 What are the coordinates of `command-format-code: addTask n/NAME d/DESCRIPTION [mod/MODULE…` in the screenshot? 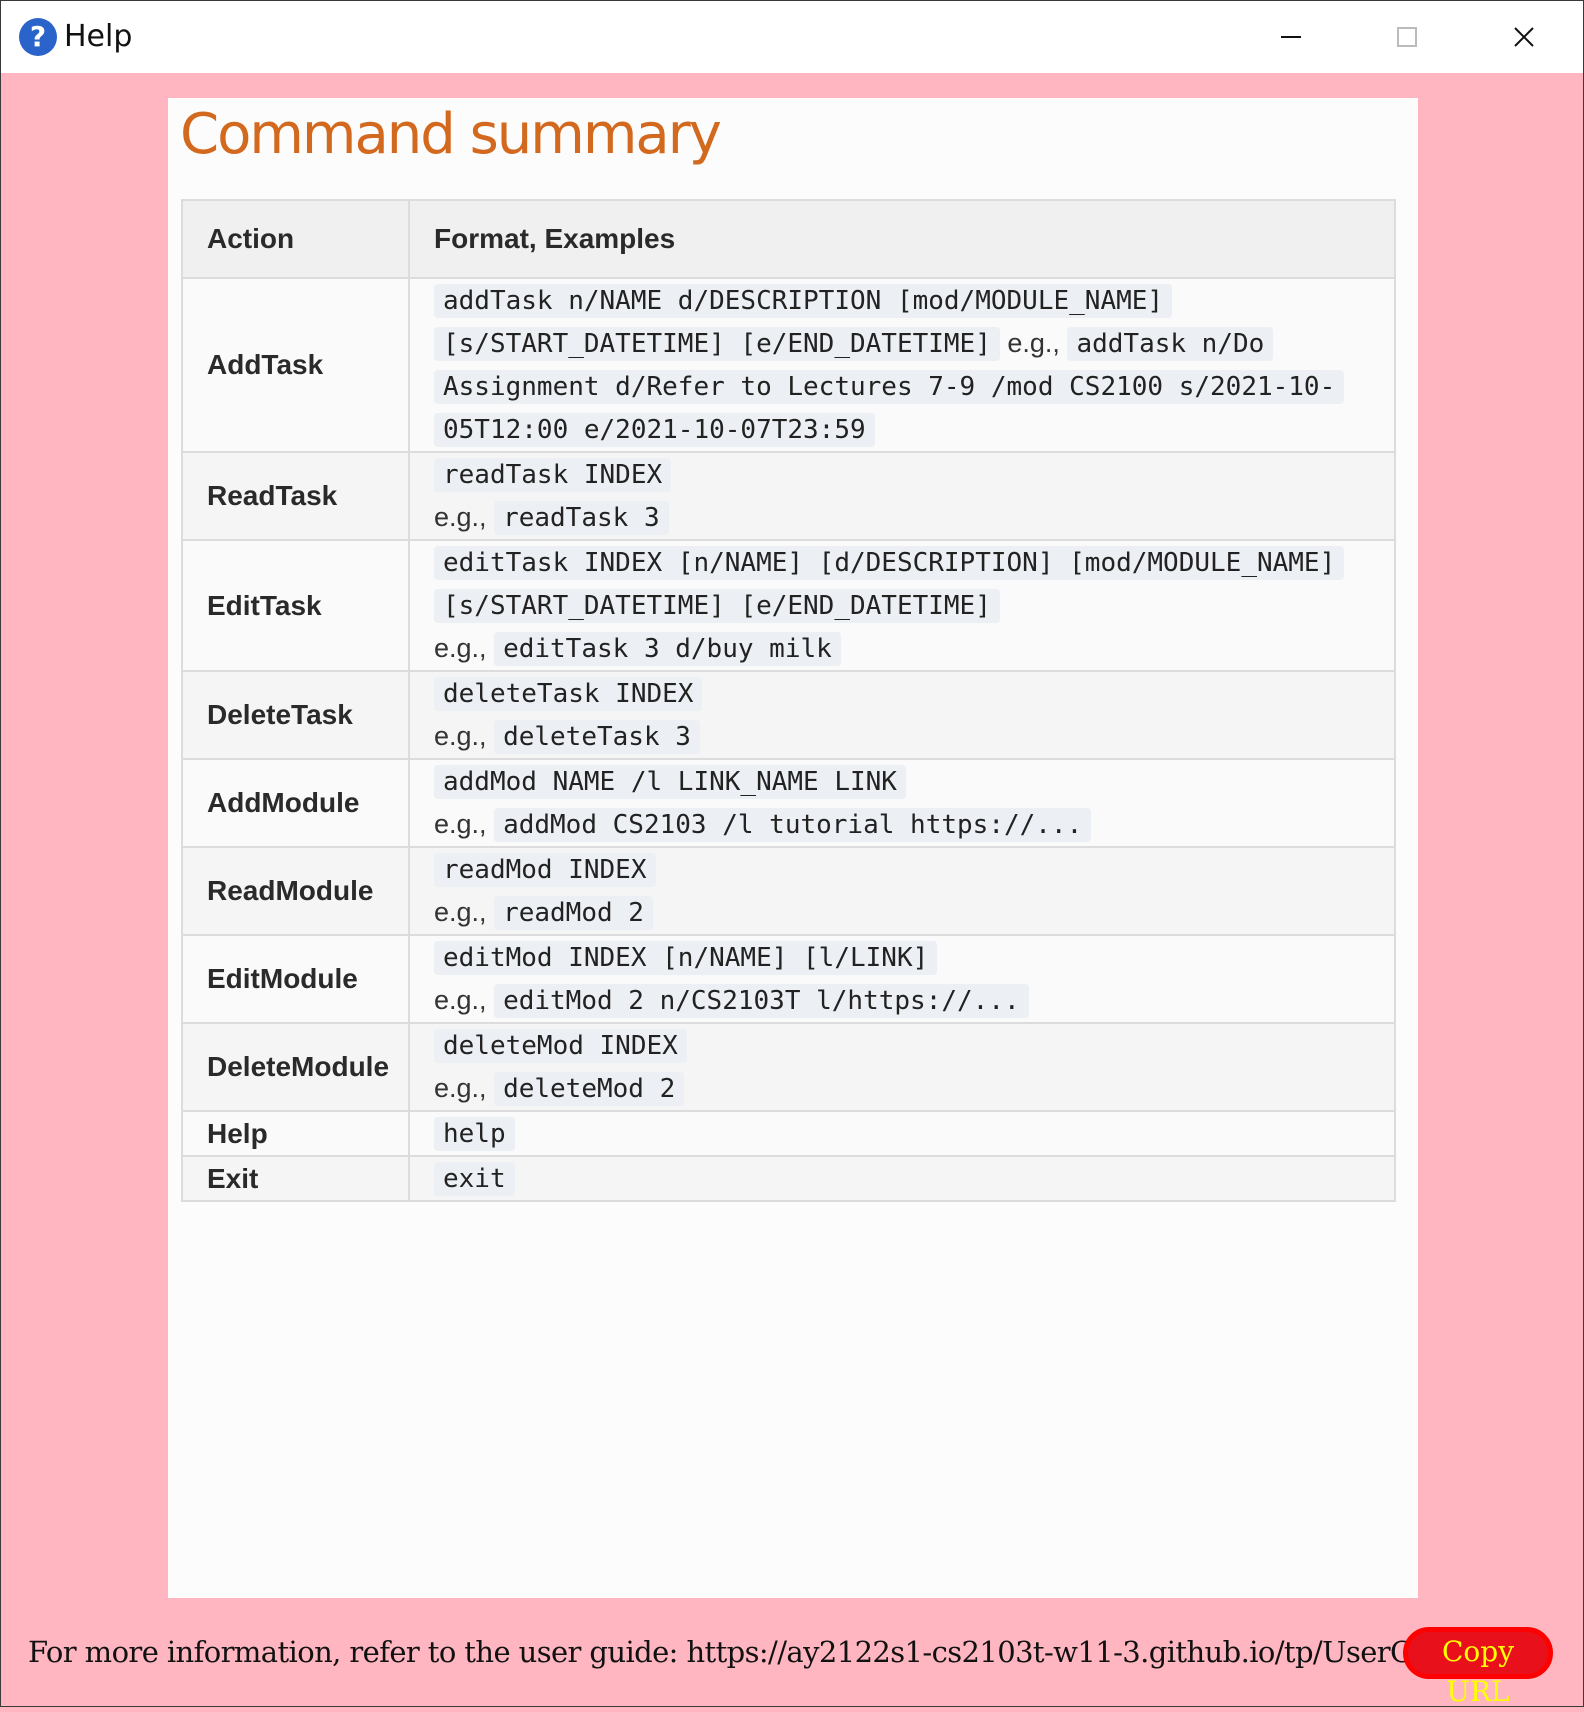 It's located at (803, 322).